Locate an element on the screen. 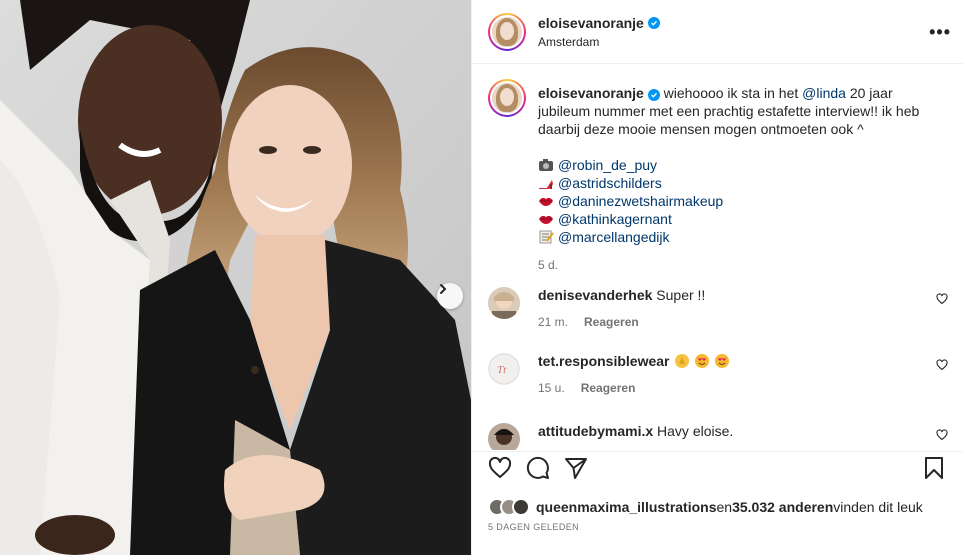 This screenshot has height=555, width=963. tag-row: @robin_de_puy is located at coordinates (738, 165).